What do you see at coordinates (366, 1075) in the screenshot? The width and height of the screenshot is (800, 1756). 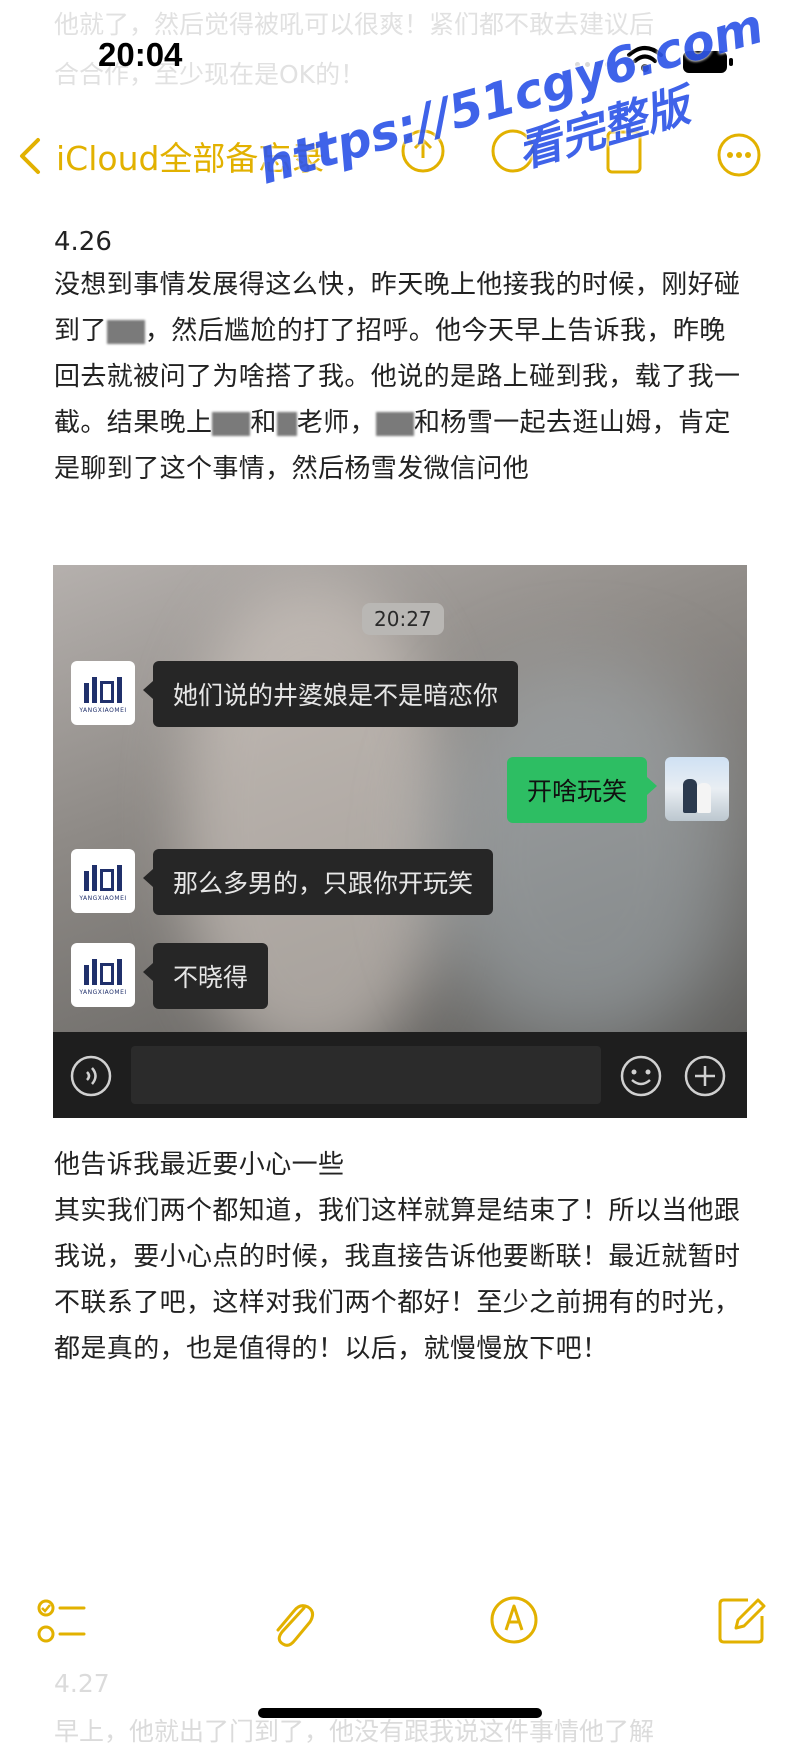 I see `chat-text-field` at bounding box center [366, 1075].